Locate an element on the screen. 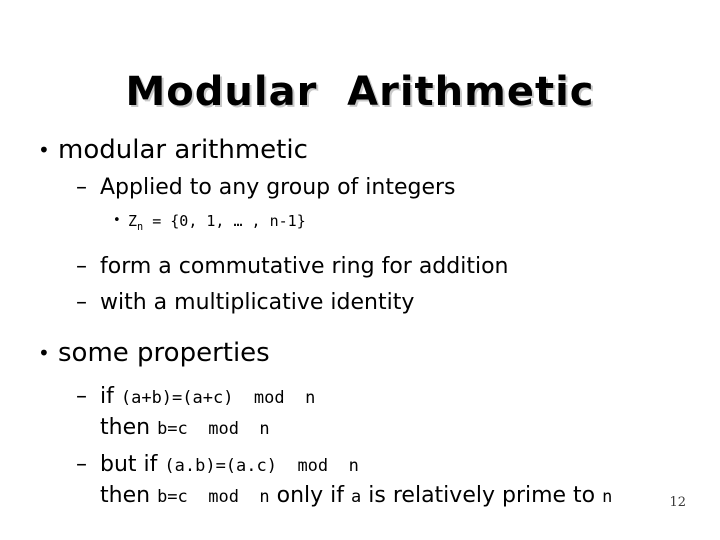 The image size is (720, 540). bullet-some-properties: • some properties is located at coordinates (360, 353).